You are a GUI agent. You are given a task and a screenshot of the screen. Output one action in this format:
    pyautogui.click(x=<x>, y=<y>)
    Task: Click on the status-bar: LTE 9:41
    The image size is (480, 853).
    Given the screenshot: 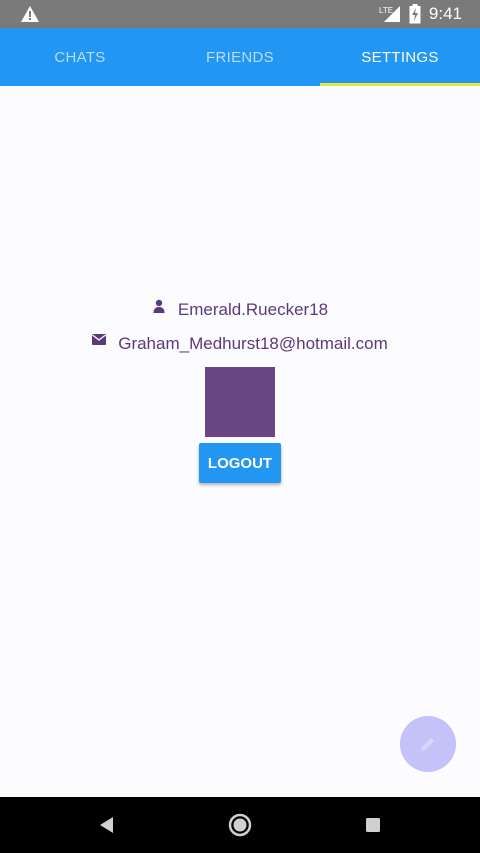 What is the action you would take?
    pyautogui.click(x=240, y=14)
    